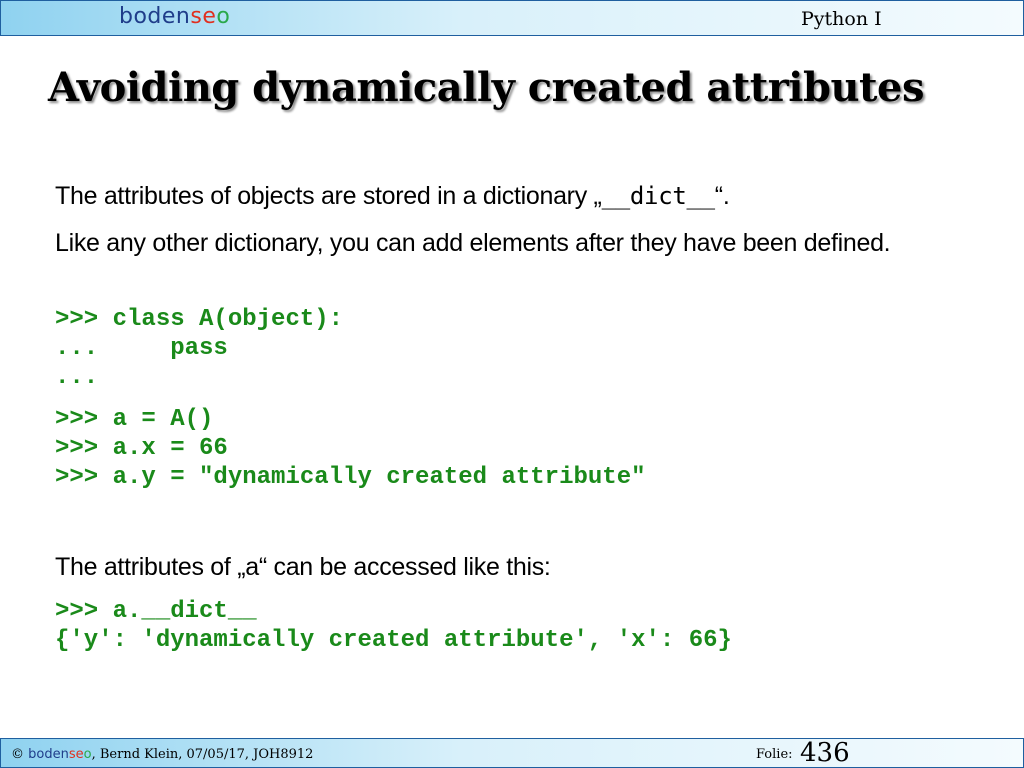  What do you see at coordinates (512, 18) in the screenshot?
I see `header-bar: bodenseo Python I` at bounding box center [512, 18].